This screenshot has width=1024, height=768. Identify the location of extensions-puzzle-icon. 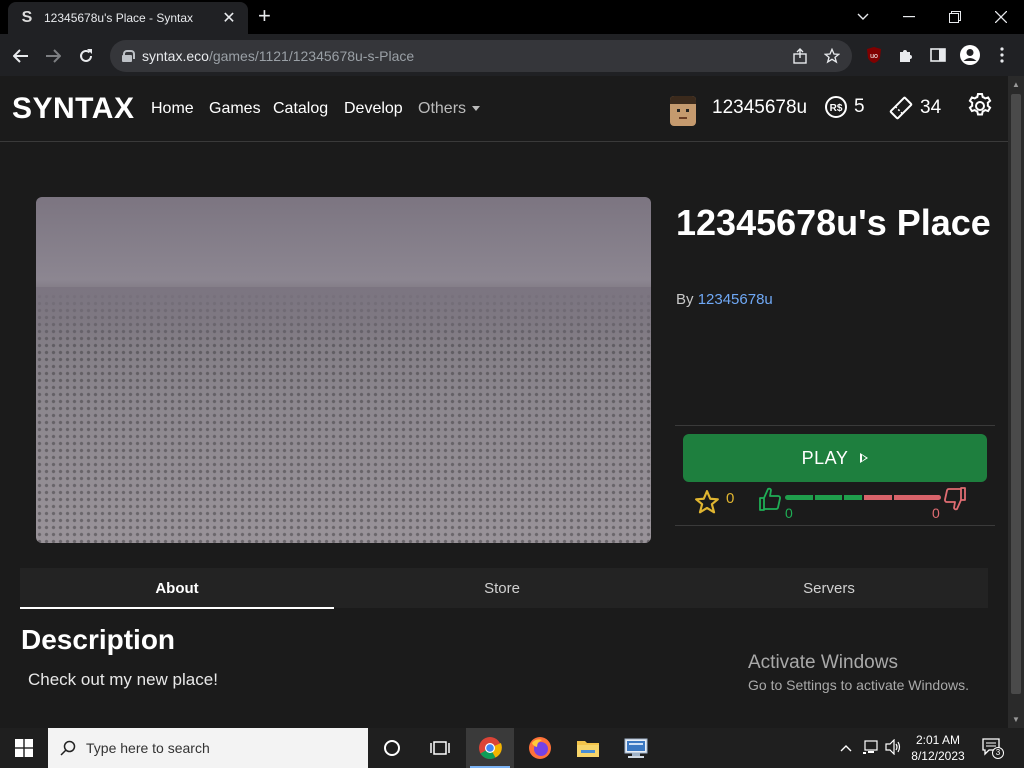
(906, 55).